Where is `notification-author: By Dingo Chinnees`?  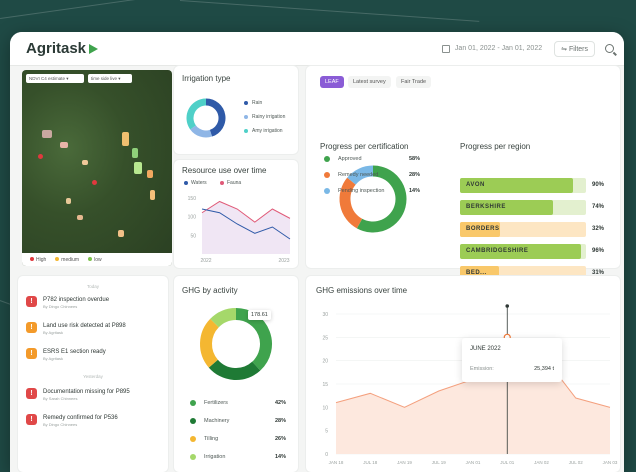 notification-author: By Dingo Chinnees is located at coordinates (60, 306).